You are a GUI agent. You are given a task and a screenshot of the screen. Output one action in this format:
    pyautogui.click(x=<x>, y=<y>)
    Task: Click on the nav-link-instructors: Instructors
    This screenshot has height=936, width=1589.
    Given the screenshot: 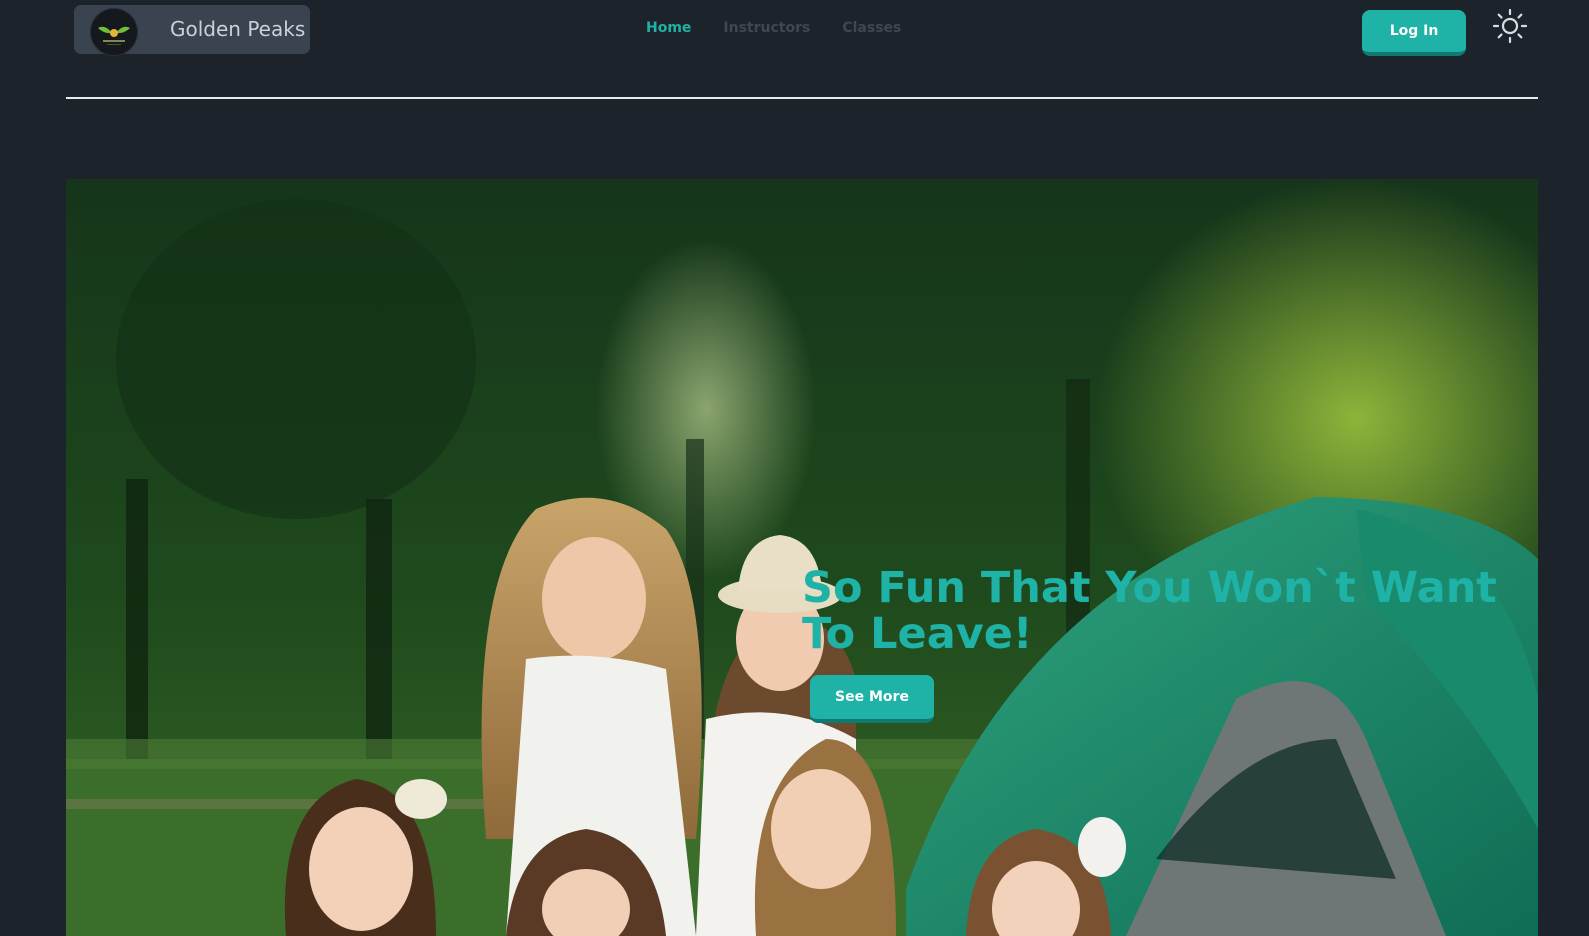 What is the action you would take?
    pyautogui.click(x=766, y=28)
    